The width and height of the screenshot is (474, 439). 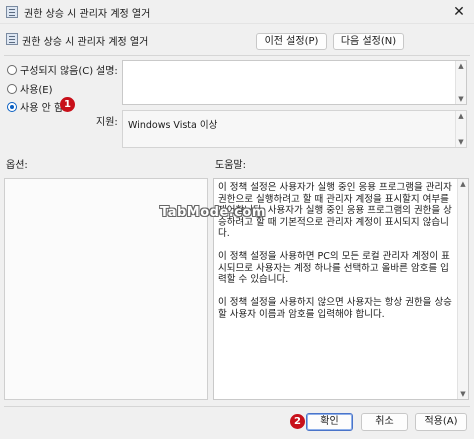 I want to click on radio-disabled: 사용 안 함, so click(x=35, y=106).